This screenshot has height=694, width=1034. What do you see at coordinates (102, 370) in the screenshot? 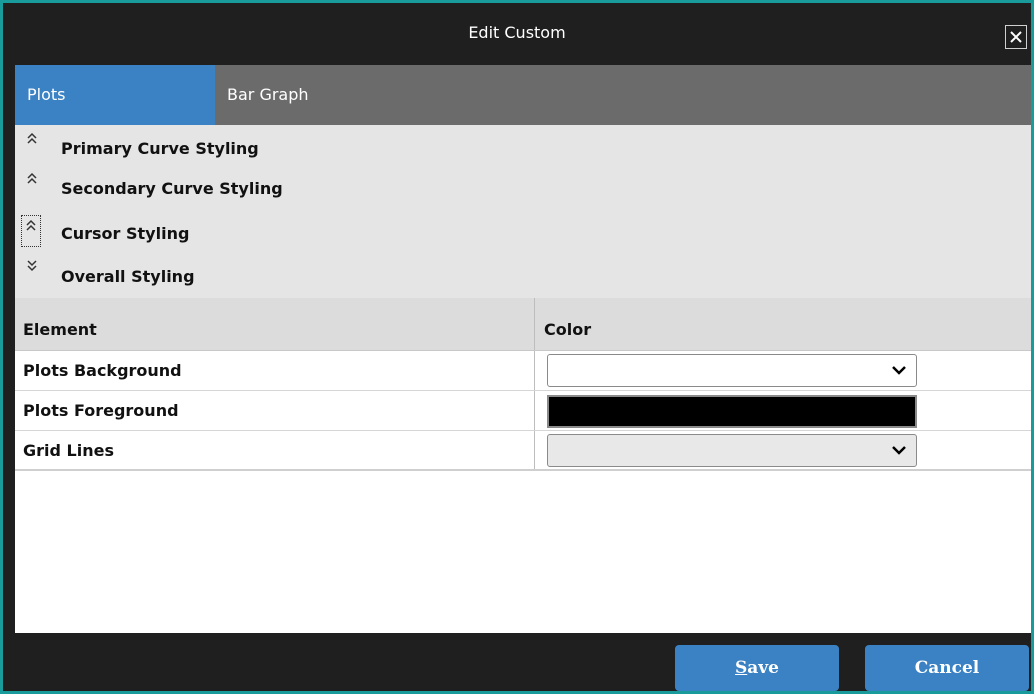
I see `element-name: Plots Background` at bounding box center [102, 370].